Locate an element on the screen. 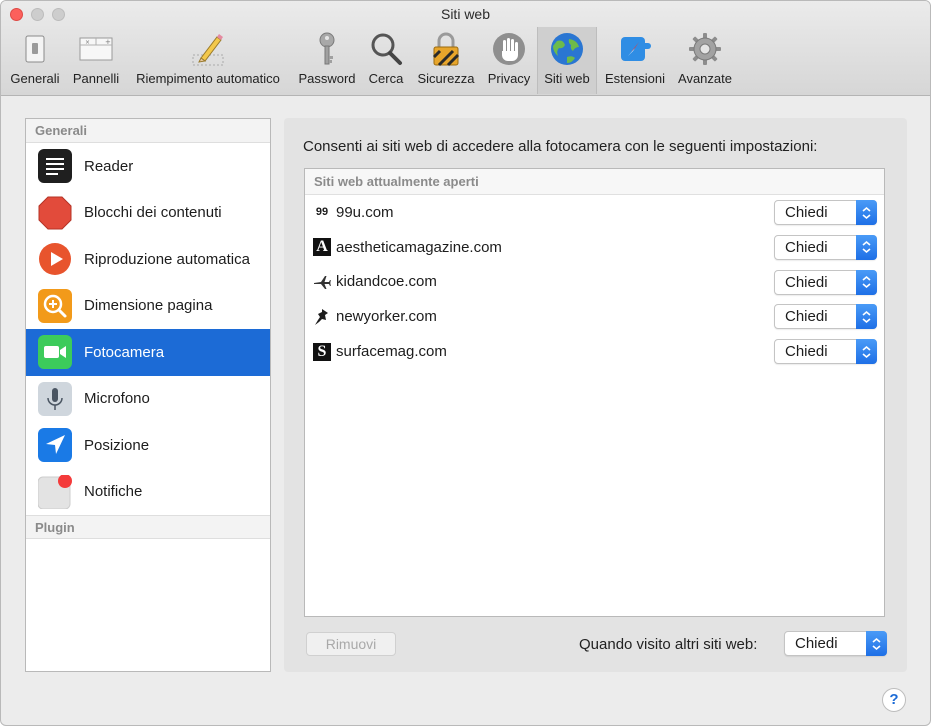  tab-label: Password is located at coordinates (327, 78).